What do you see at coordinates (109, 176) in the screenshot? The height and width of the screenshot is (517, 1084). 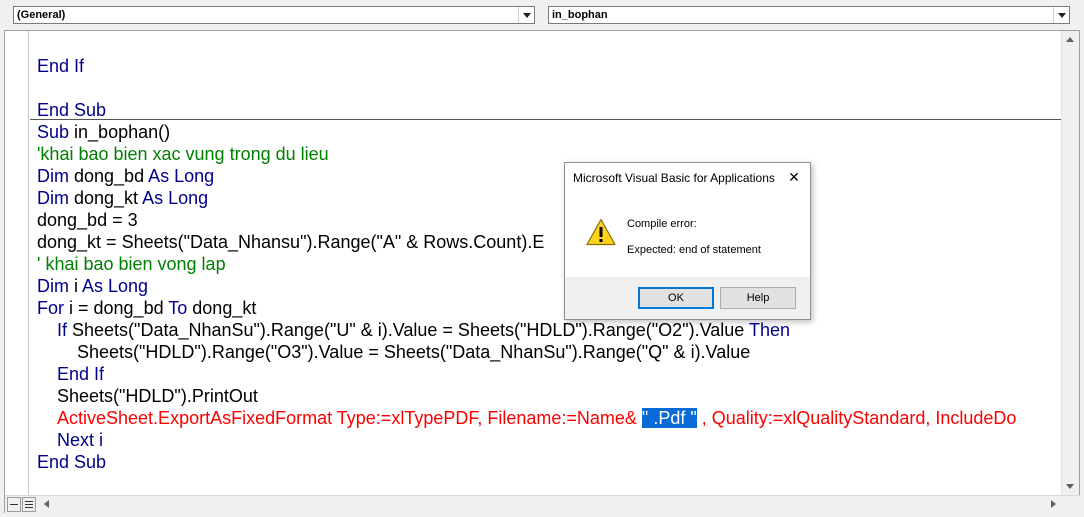 I see `code-text: dong_bd` at bounding box center [109, 176].